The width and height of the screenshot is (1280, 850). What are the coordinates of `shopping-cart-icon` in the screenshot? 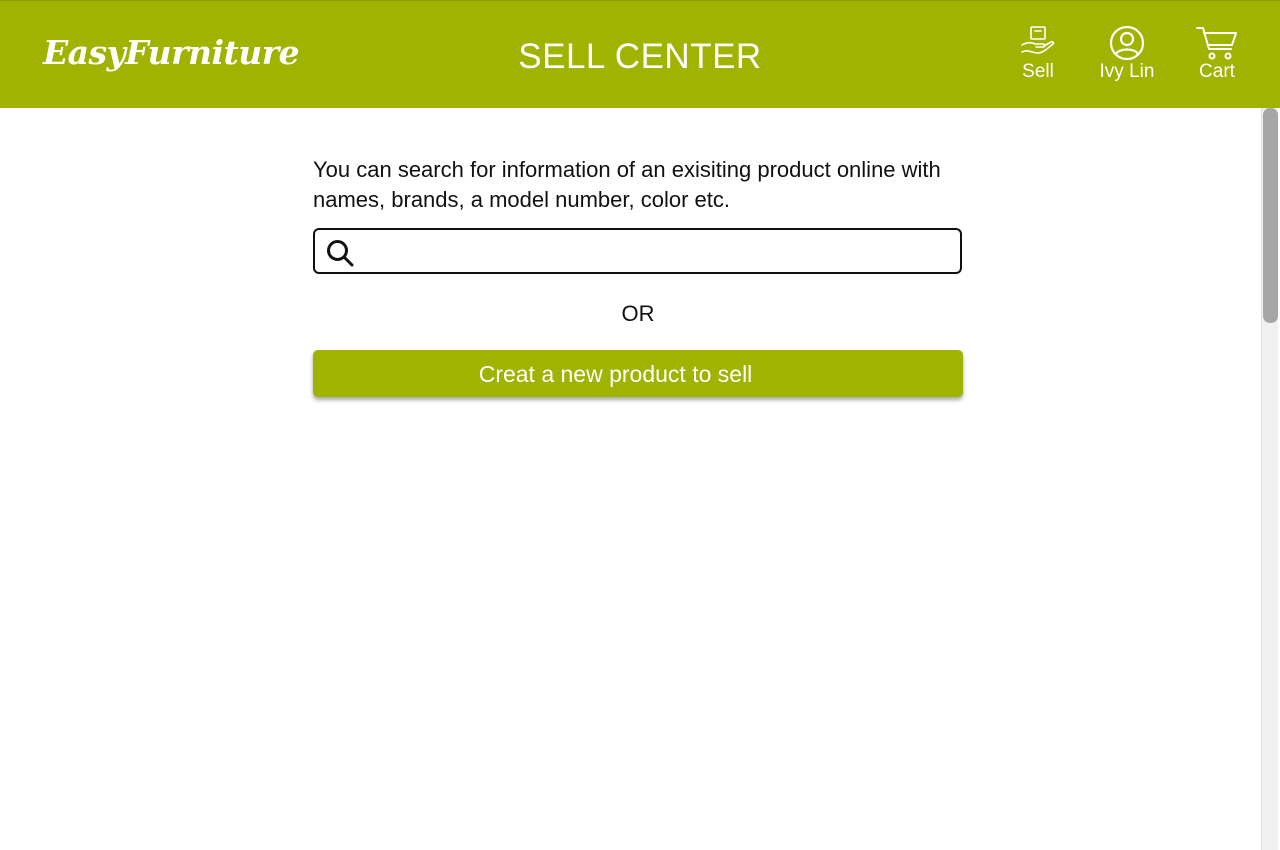 It's located at (1216, 43).